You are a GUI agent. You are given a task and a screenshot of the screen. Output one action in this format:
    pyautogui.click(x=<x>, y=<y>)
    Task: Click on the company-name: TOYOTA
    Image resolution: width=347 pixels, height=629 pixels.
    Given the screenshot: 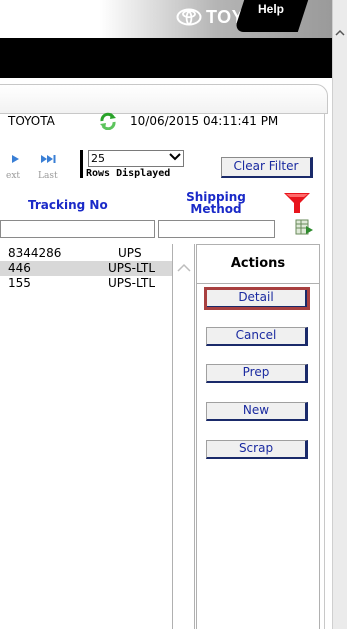 What is the action you would take?
    pyautogui.click(x=31, y=121)
    